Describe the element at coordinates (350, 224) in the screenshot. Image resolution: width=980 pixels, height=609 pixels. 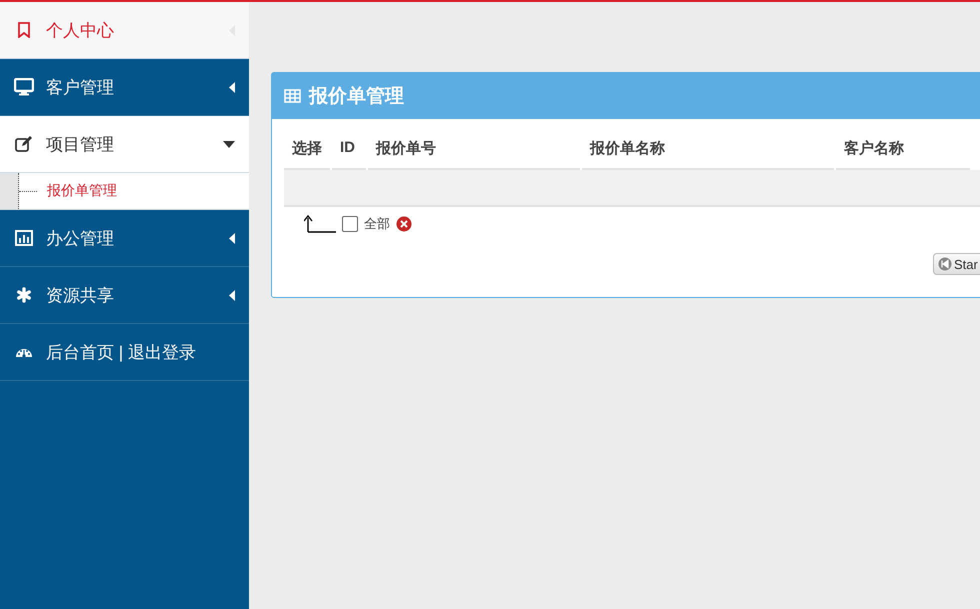
I see `select-all-checkbox` at that location.